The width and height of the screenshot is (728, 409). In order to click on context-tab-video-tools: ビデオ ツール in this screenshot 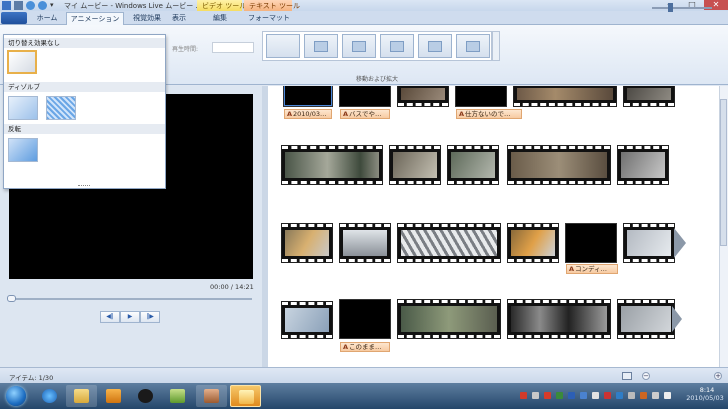, I will do `click(221, 5)`.